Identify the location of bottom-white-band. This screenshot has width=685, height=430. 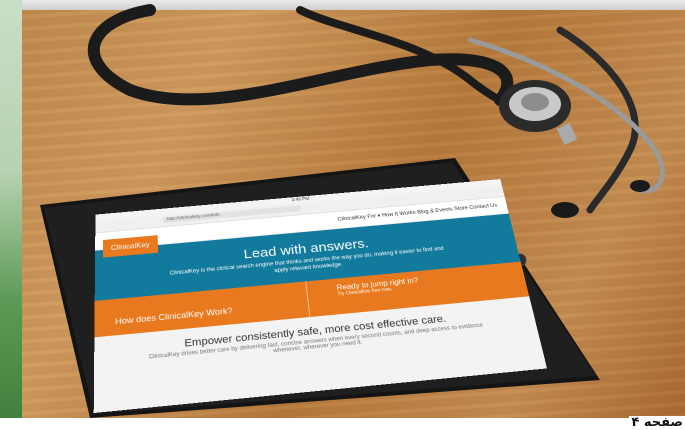
(342, 424).